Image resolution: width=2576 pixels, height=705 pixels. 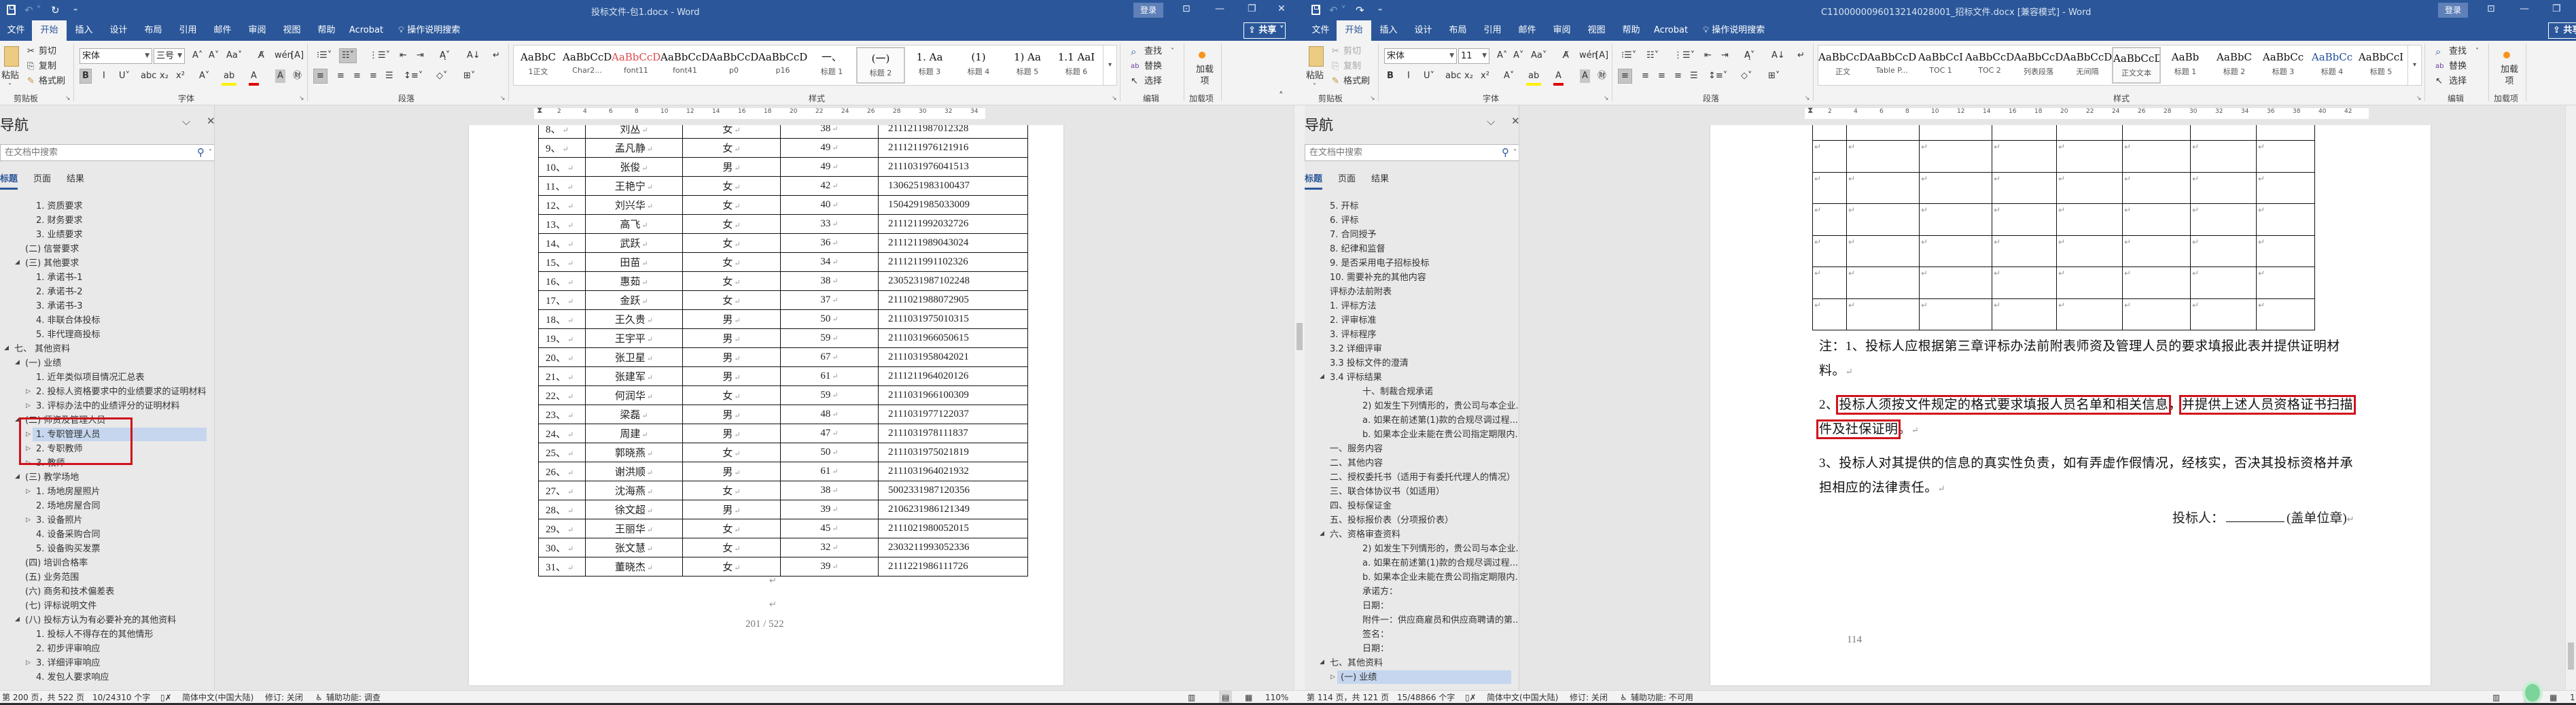 What do you see at coordinates (634, 509) in the screenshot?
I see `cell-name: 徐文超` at bounding box center [634, 509].